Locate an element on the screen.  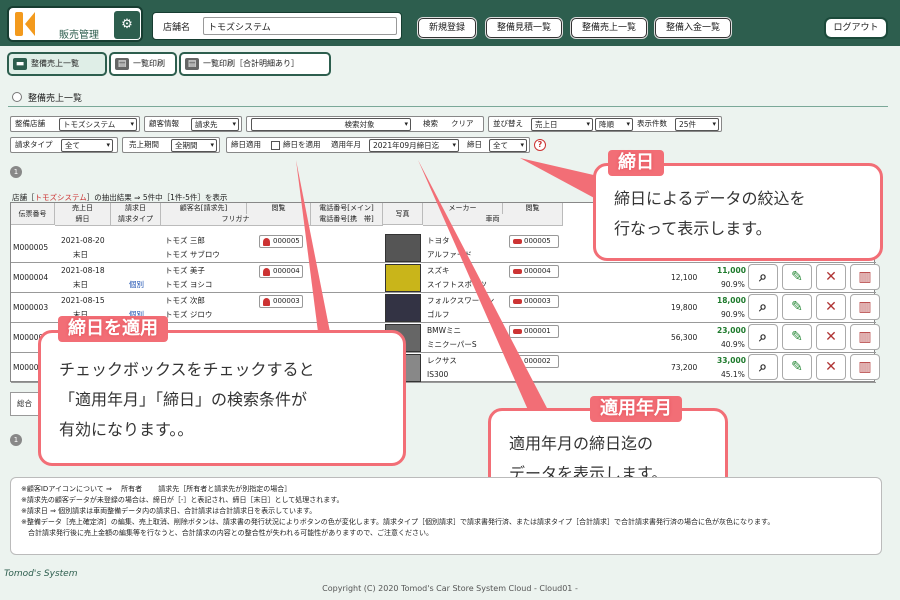
apply-pointer is located at coordinates (313, 246).